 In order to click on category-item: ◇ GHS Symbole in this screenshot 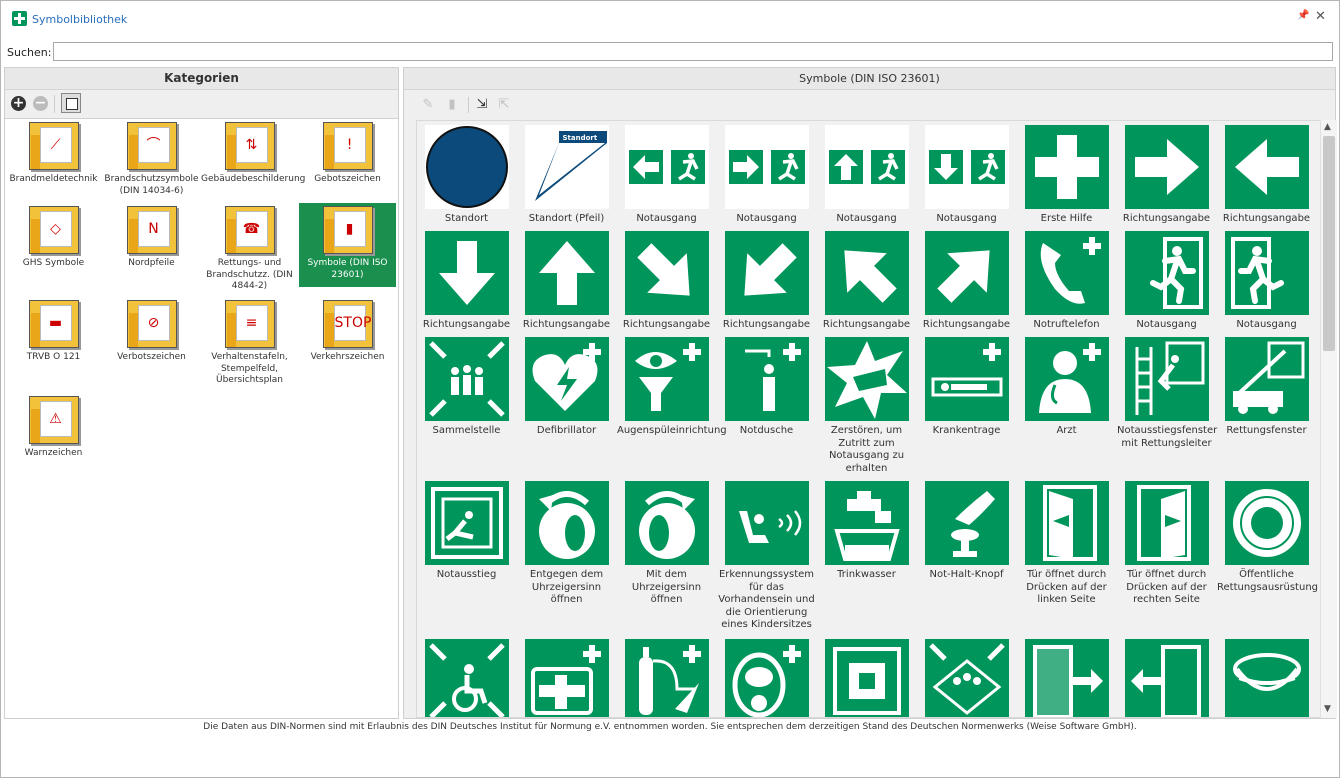, I will do `click(53, 245)`.